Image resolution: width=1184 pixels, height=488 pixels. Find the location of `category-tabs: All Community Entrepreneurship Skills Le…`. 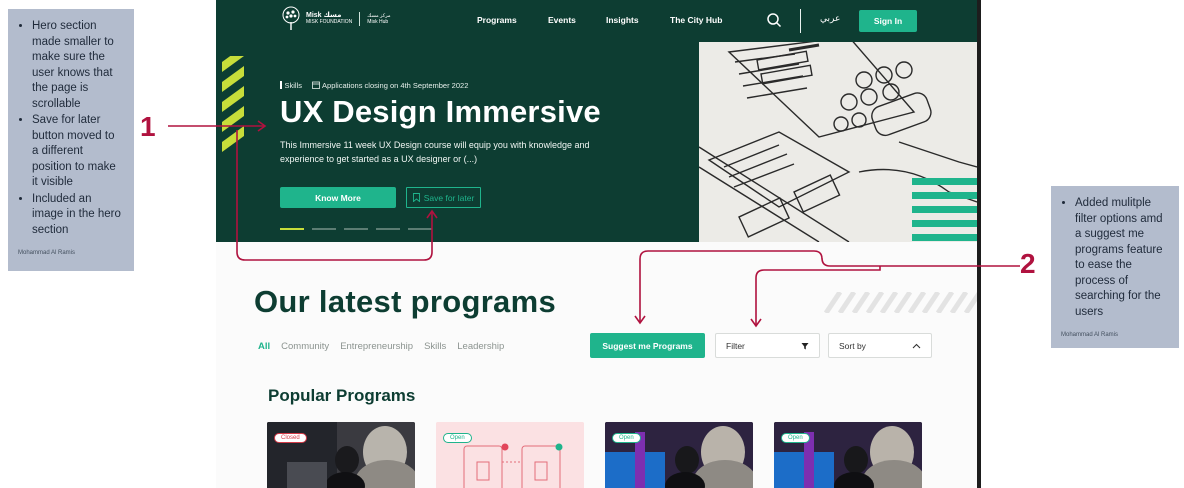

category-tabs: All Community Entrepreneurship Skills Le… is located at coordinates (381, 346).